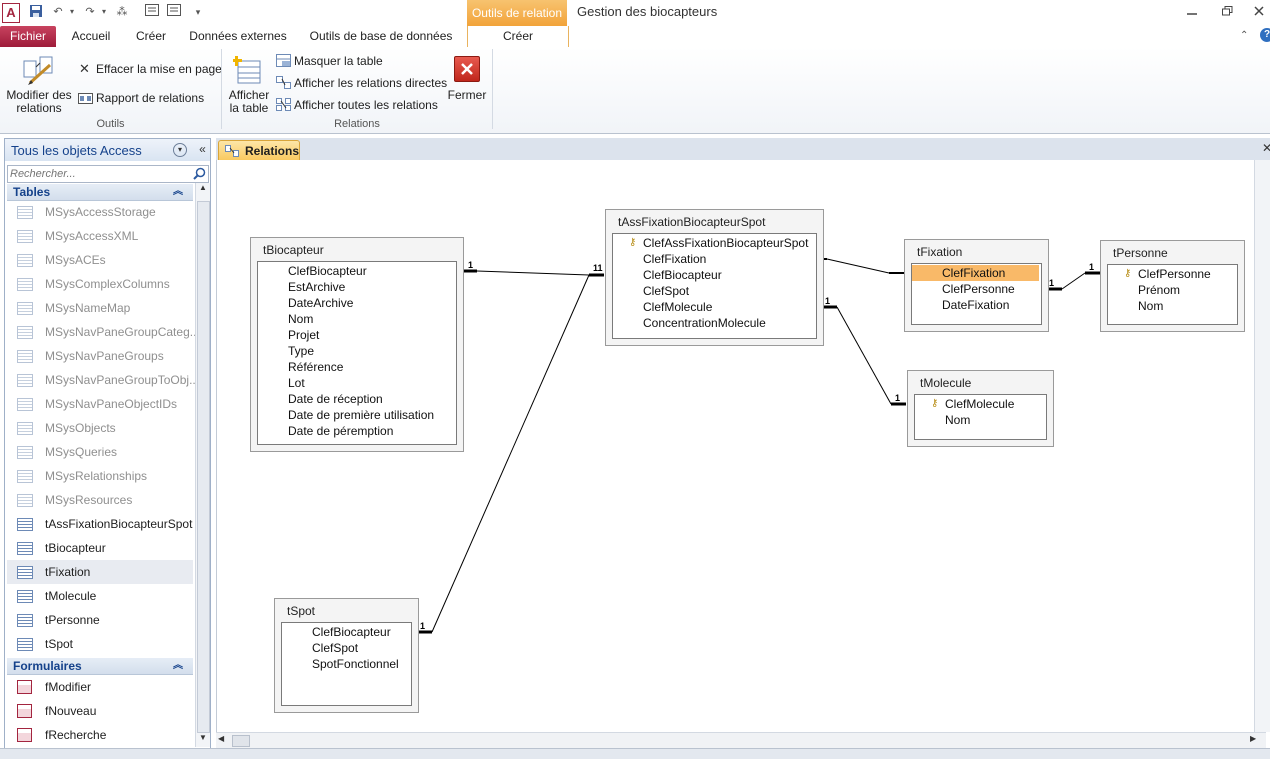 The height and width of the screenshot is (759, 1270). Describe the element at coordinates (301, 611) in the screenshot. I see `table-box-title: tSpot` at that location.